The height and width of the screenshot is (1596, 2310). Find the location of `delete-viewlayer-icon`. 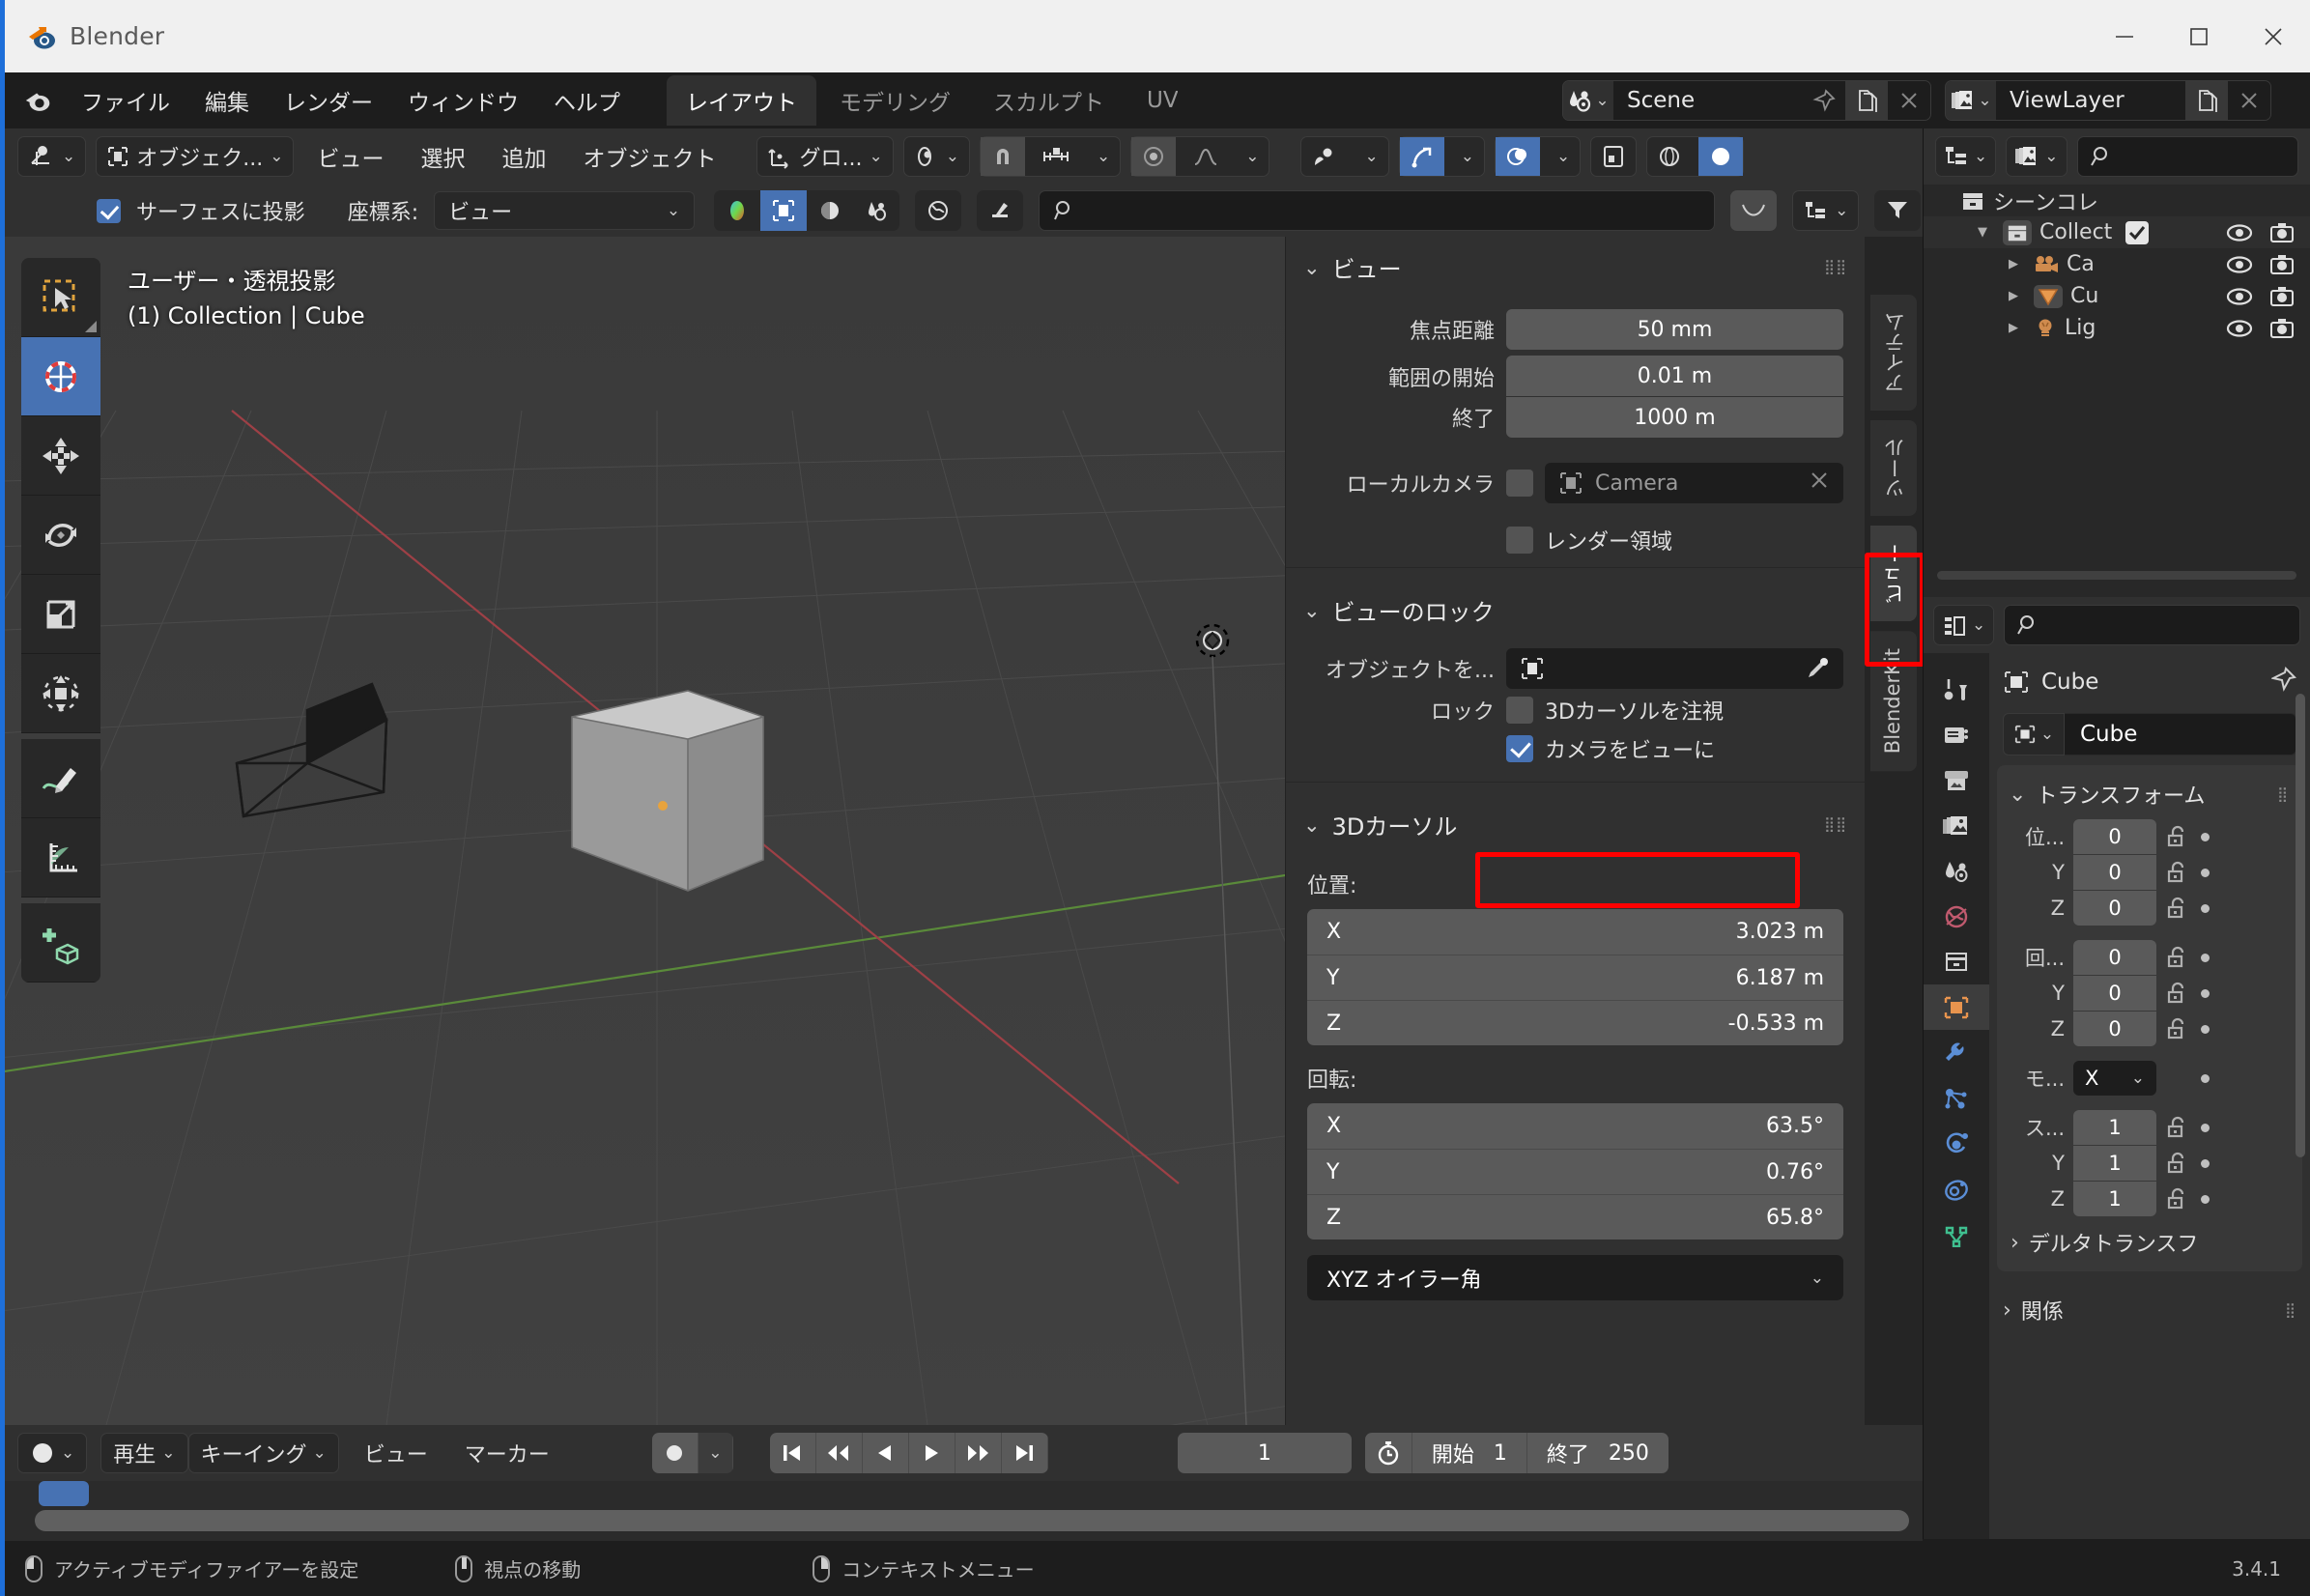

delete-viewlayer-icon is located at coordinates (2249, 101).